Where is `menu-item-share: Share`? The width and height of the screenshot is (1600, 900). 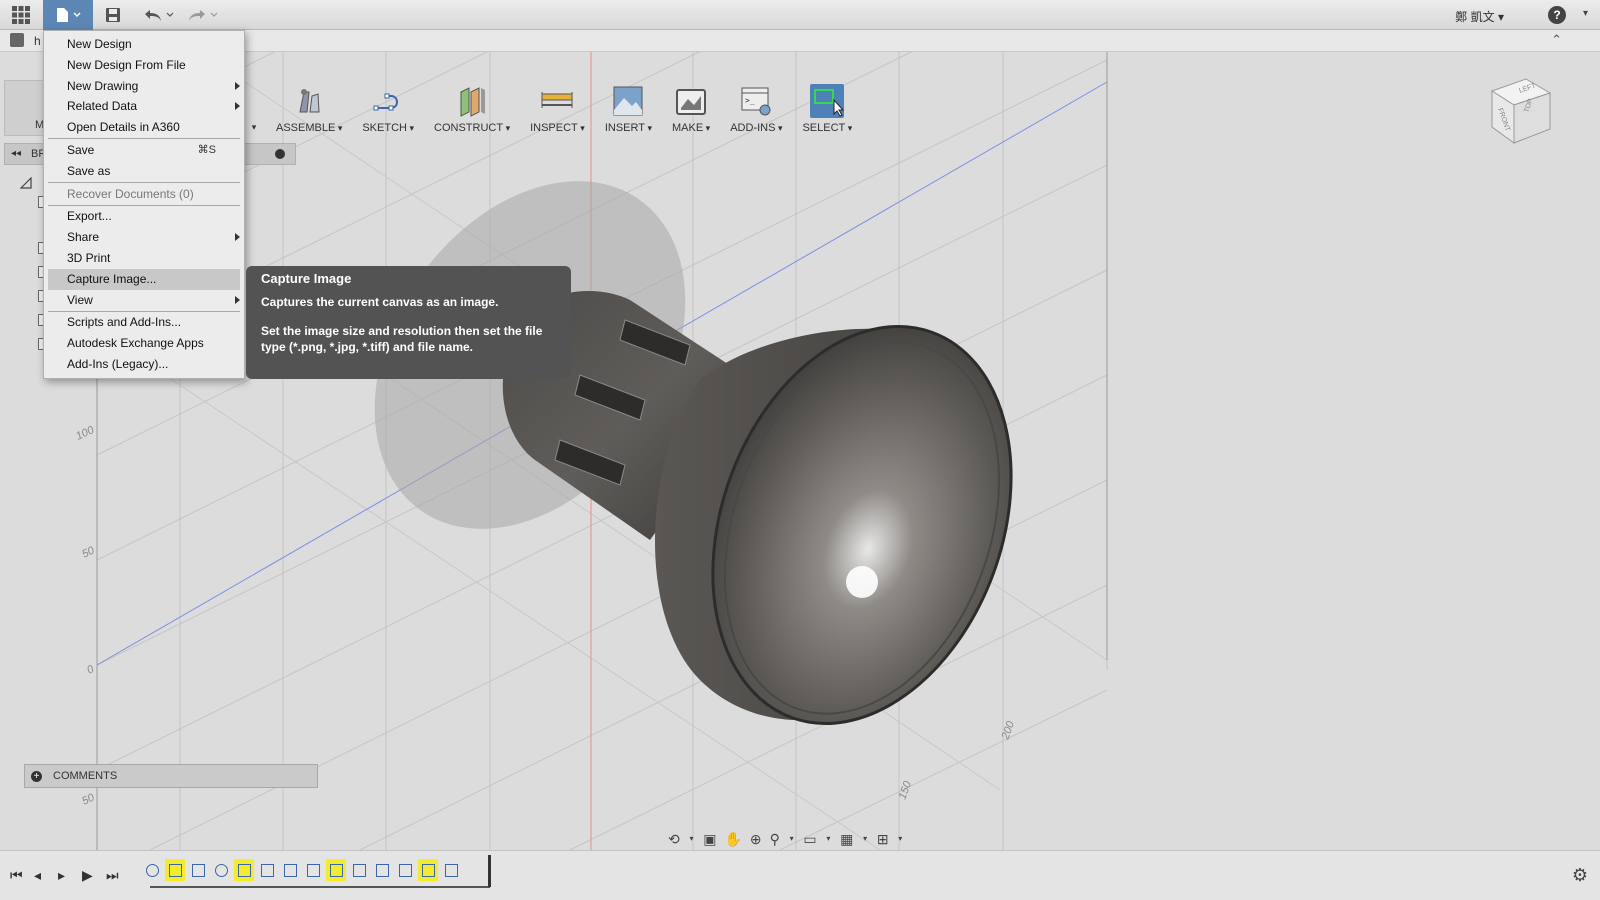 menu-item-share: Share is located at coordinates (144, 237).